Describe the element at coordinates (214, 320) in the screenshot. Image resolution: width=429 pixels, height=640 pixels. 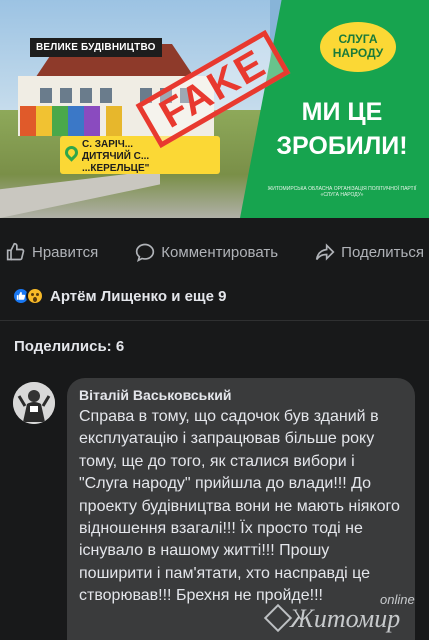
I see `divider` at that location.